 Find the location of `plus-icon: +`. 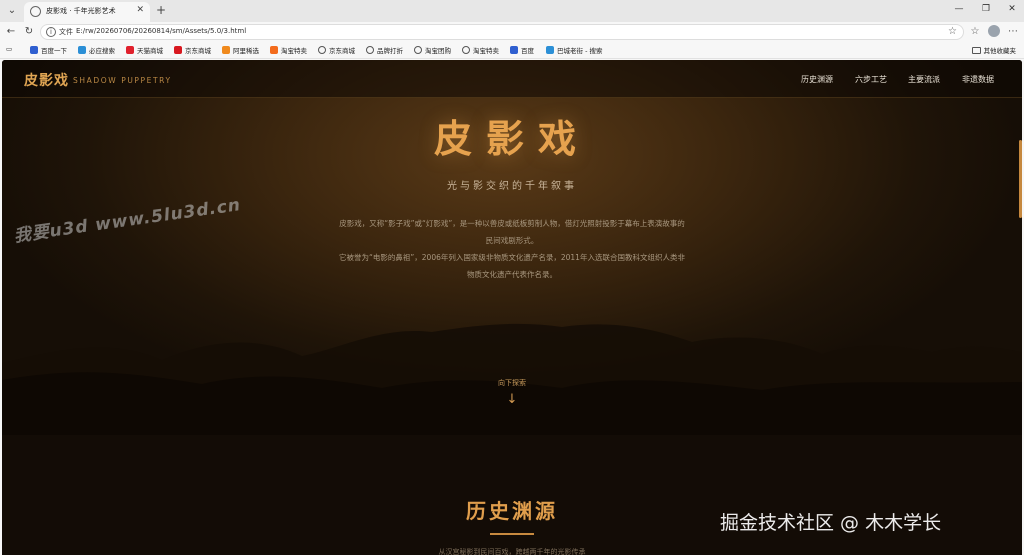

plus-icon: + is located at coordinates (161, 10).